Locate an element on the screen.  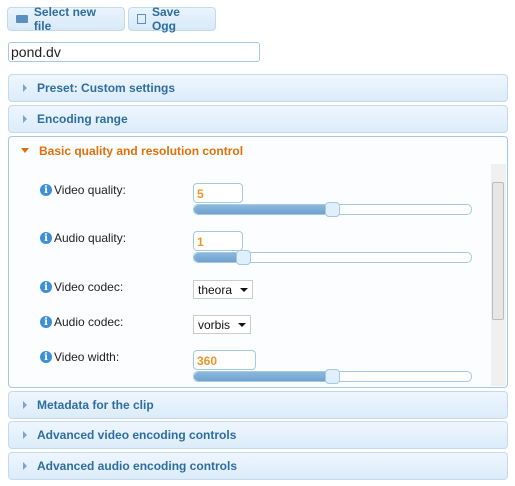
collapse-icon is located at coordinates (25, 150).